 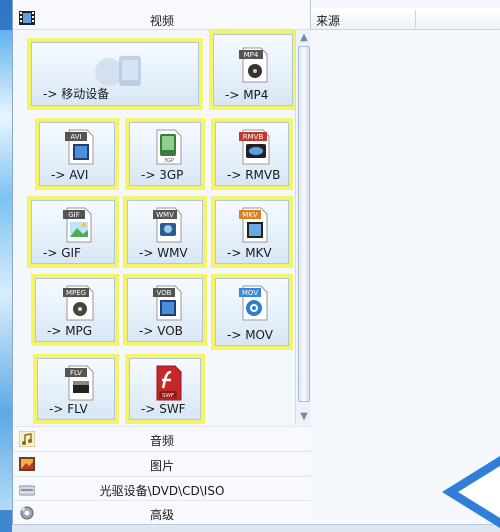 I want to click on gif-badge: GIF, so click(x=74, y=215).